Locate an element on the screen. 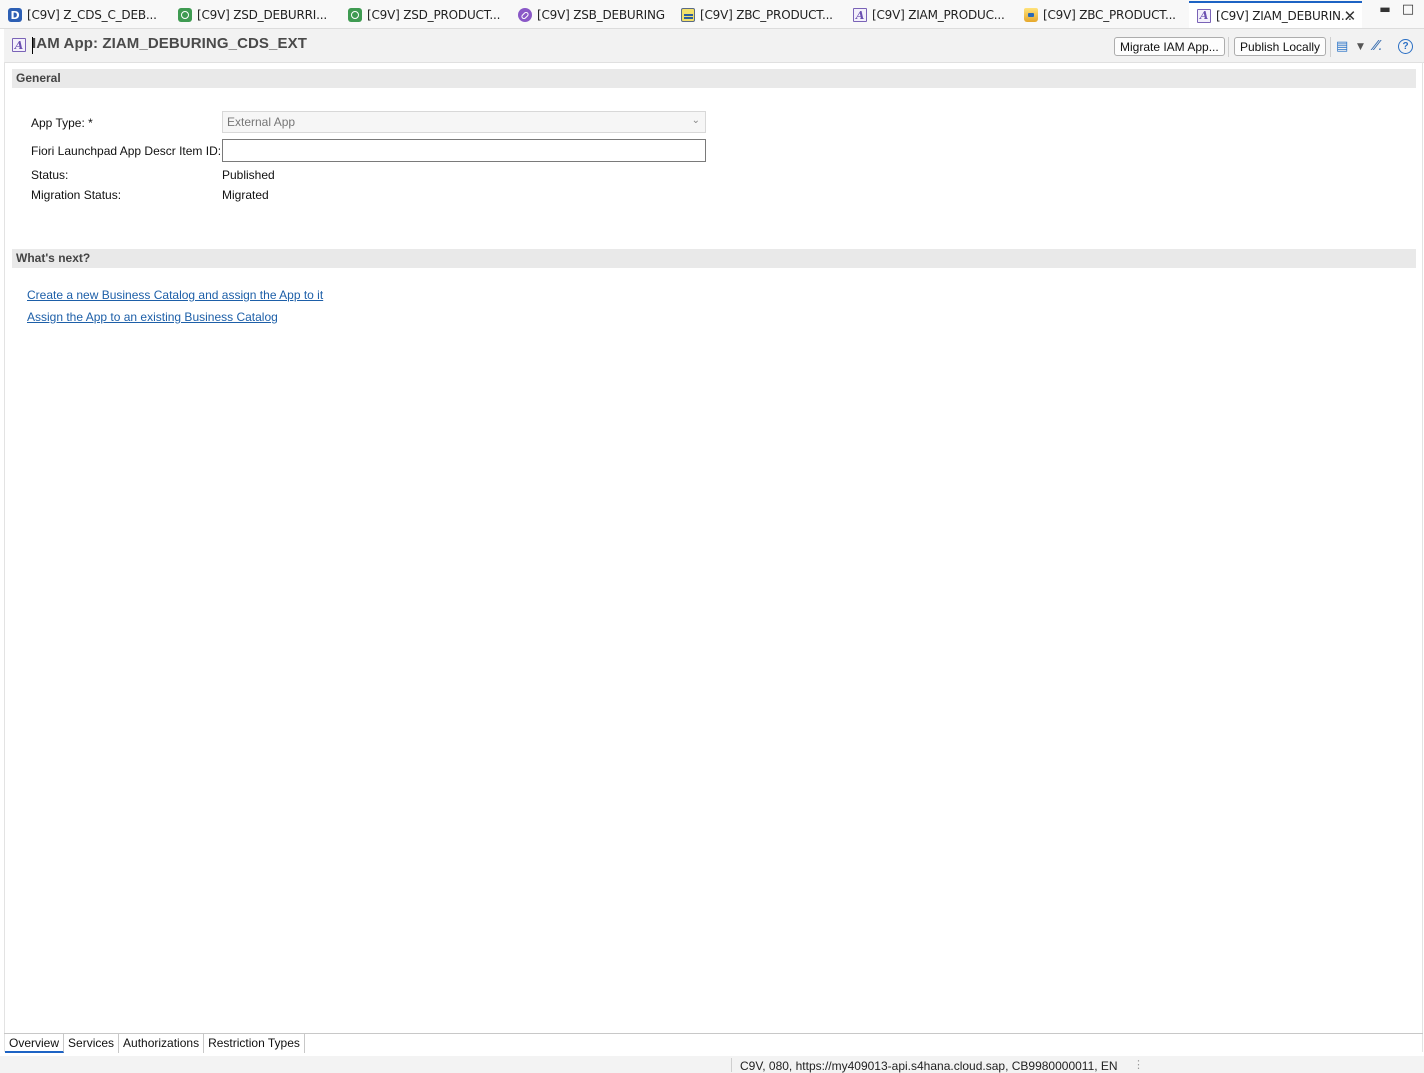 The image size is (1424, 1073). help-icon: ? is located at coordinates (1405, 46).